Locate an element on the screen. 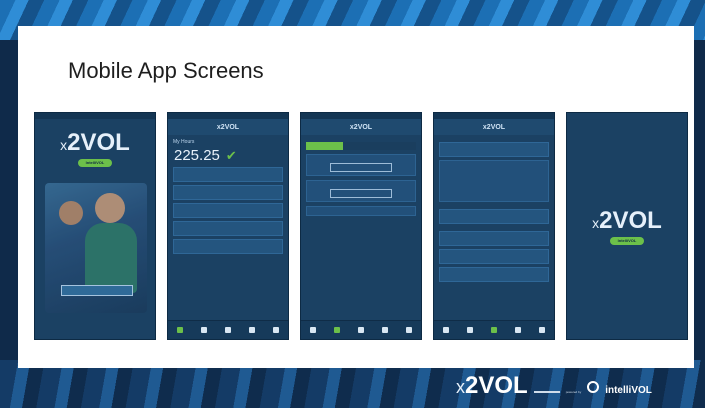  intellivol-wordmark: intelliVOL is located at coordinates (628, 390).